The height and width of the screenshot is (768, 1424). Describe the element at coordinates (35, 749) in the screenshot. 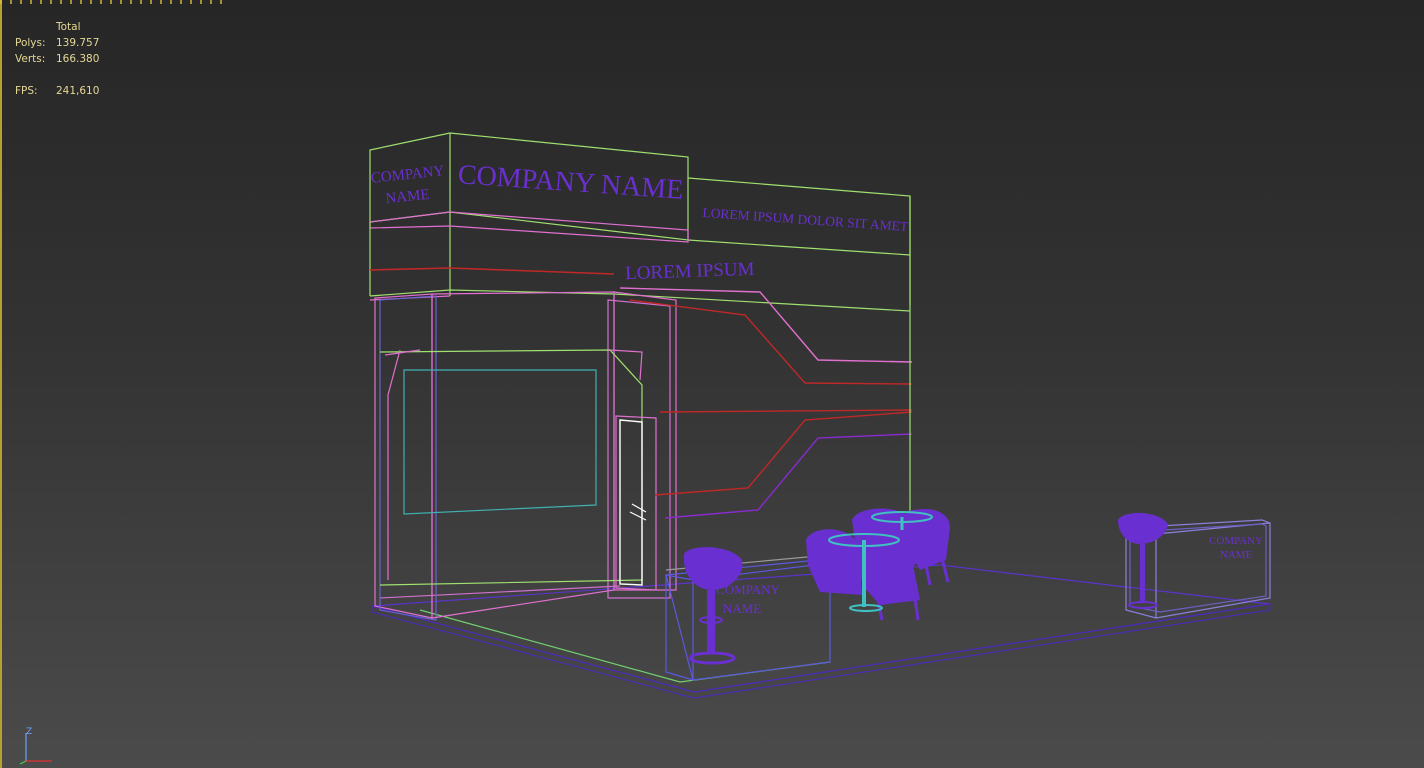

I see `axis-gizmo` at that location.